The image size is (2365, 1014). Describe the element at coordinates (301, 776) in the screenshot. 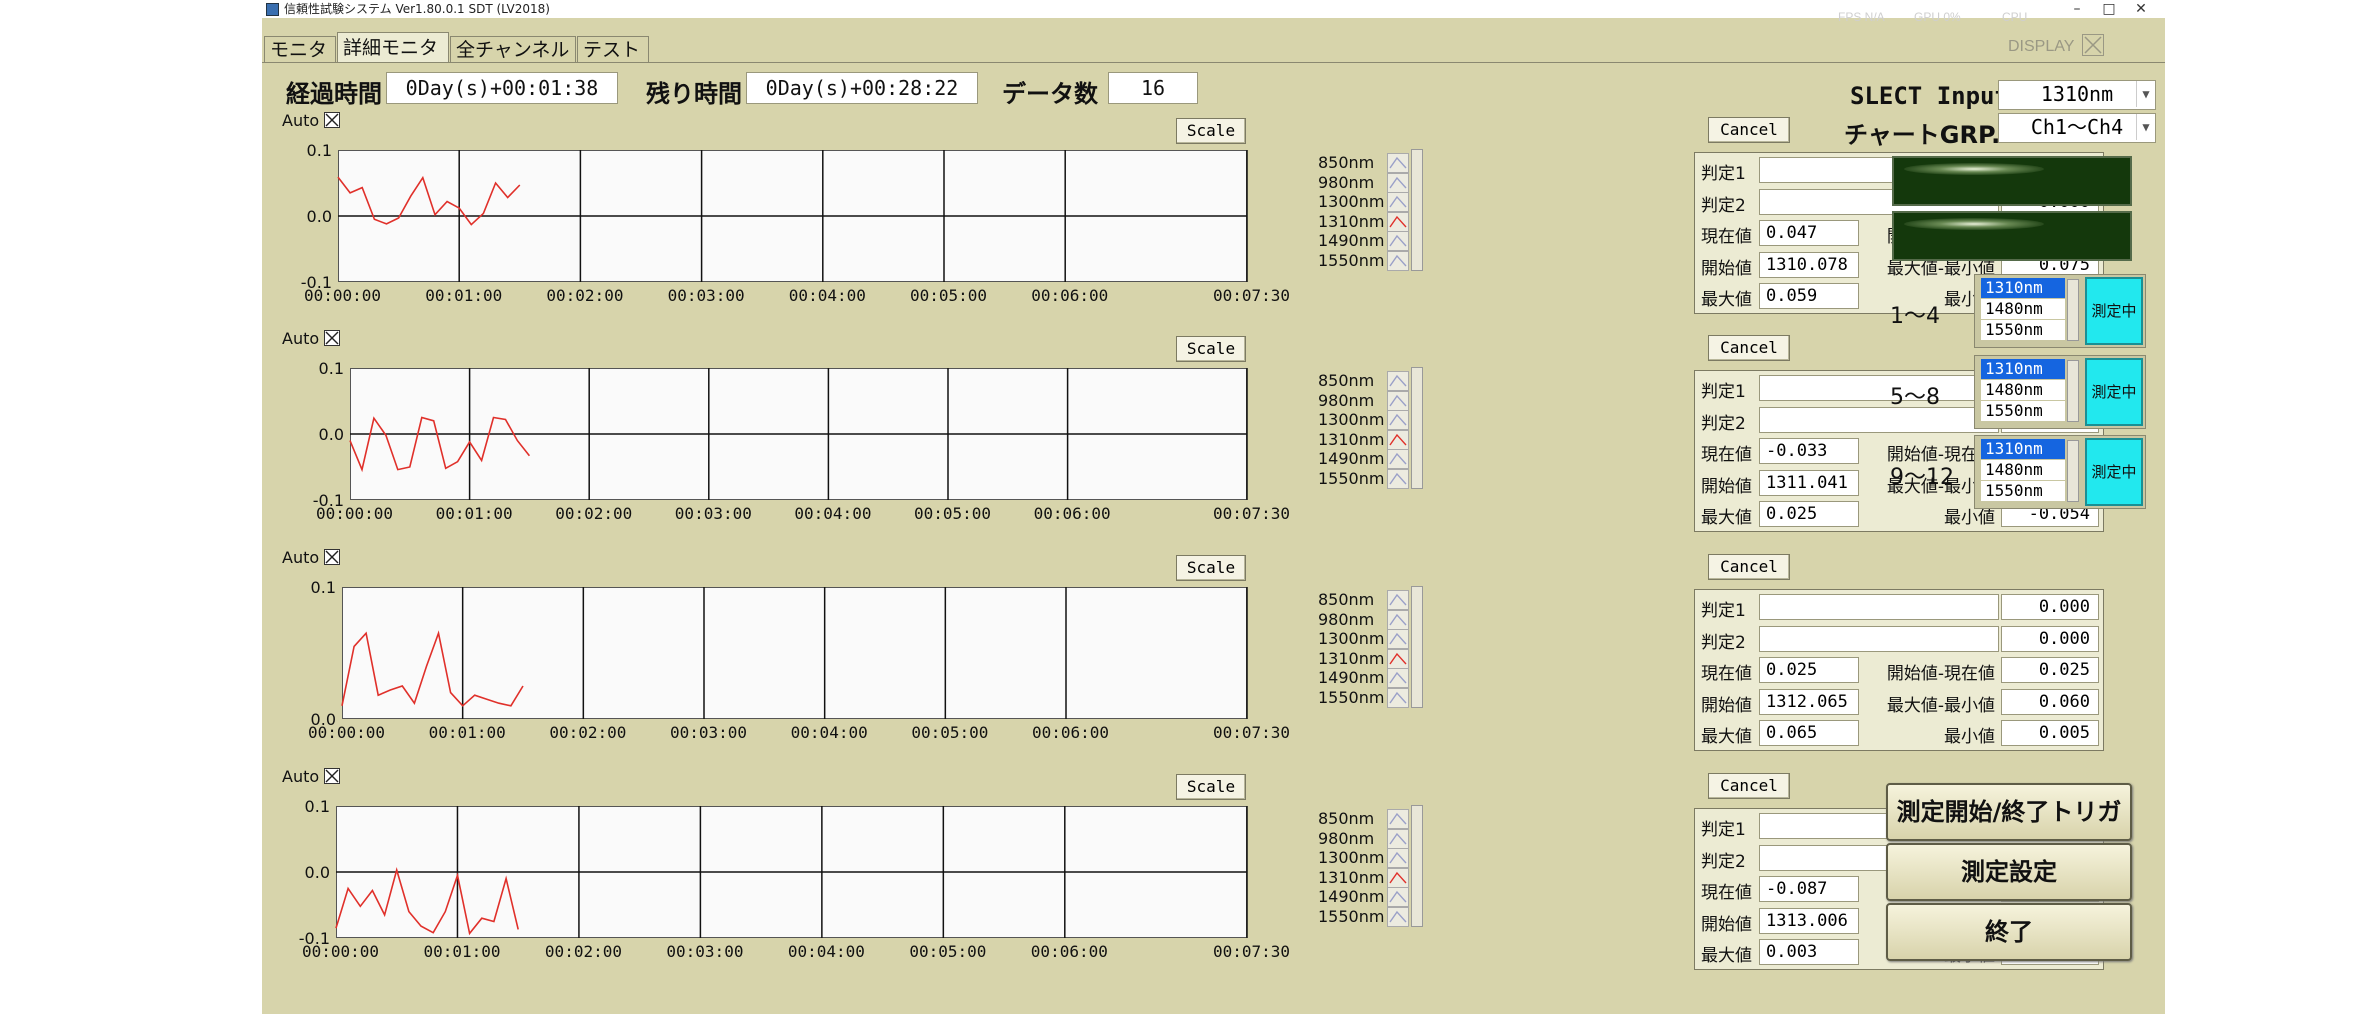

I see `auto-label: Auto` at that location.